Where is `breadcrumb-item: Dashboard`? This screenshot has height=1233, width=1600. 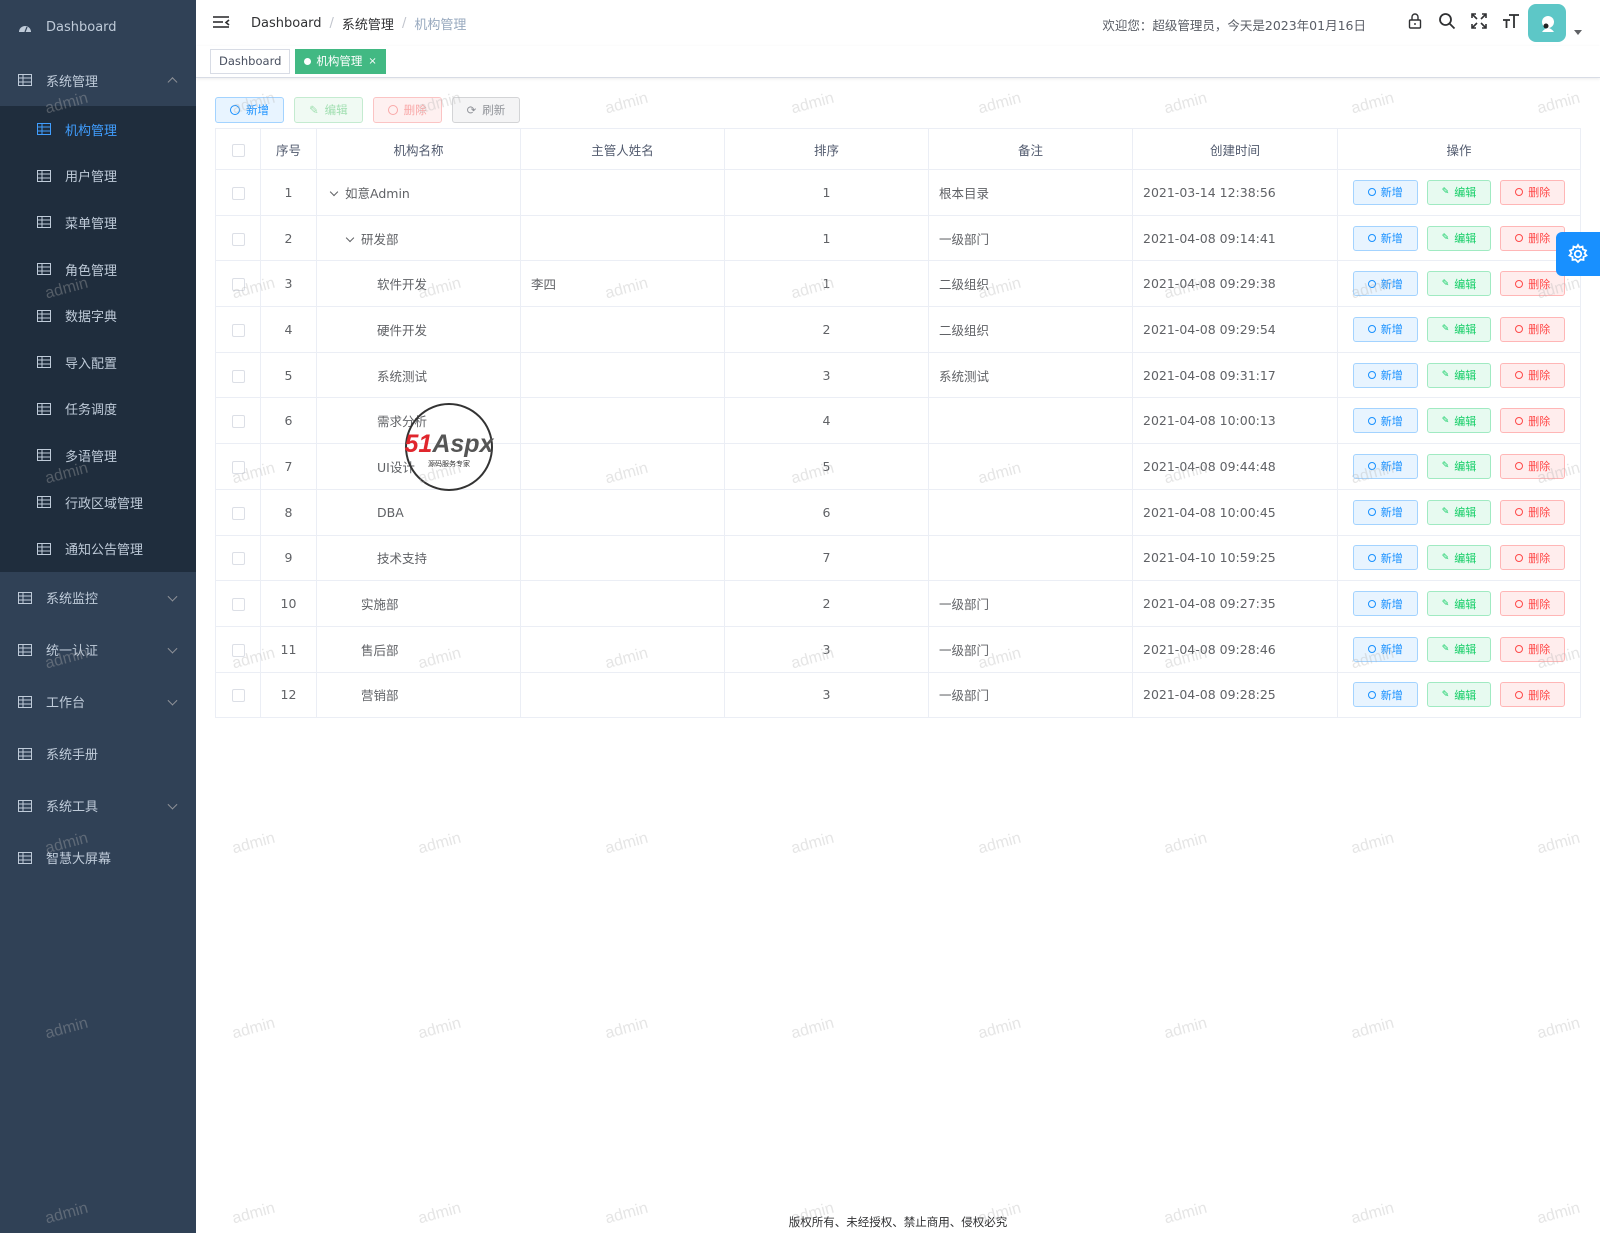 breadcrumb-item: Dashboard is located at coordinates (286, 23).